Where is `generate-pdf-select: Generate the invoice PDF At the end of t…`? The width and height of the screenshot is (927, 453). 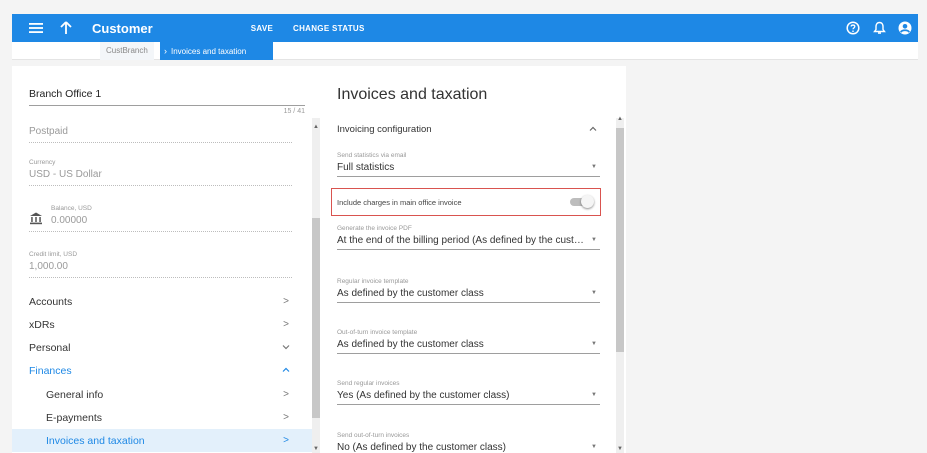
generate-pdf-select: Generate the invoice PDF At the end of t… is located at coordinates (468, 237).